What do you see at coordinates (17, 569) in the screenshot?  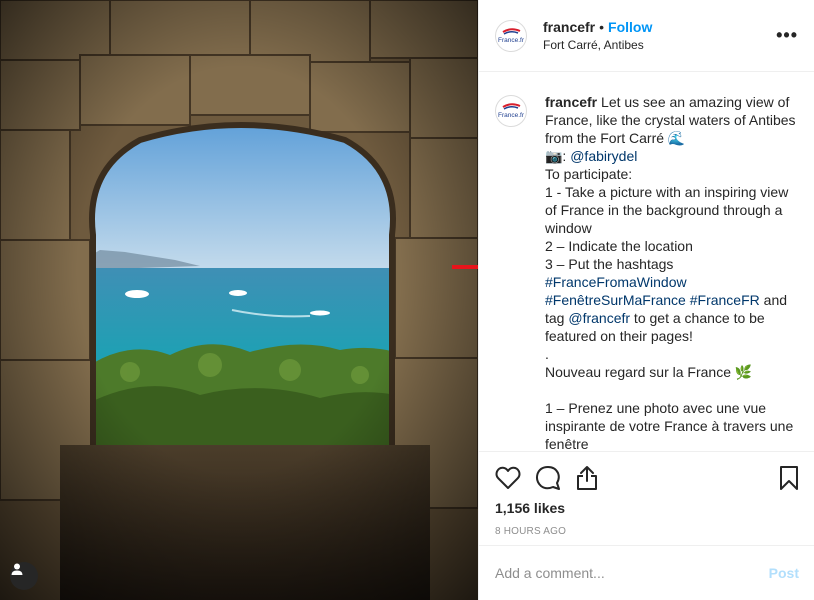 I see `user-icon` at bounding box center [17, 569].